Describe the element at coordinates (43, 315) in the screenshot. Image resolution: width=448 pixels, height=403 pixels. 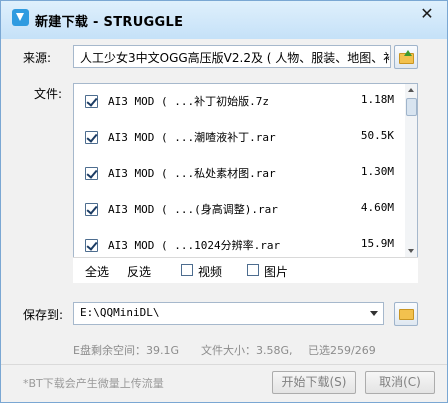
I see `save-to-label: 保存到:` at that location.